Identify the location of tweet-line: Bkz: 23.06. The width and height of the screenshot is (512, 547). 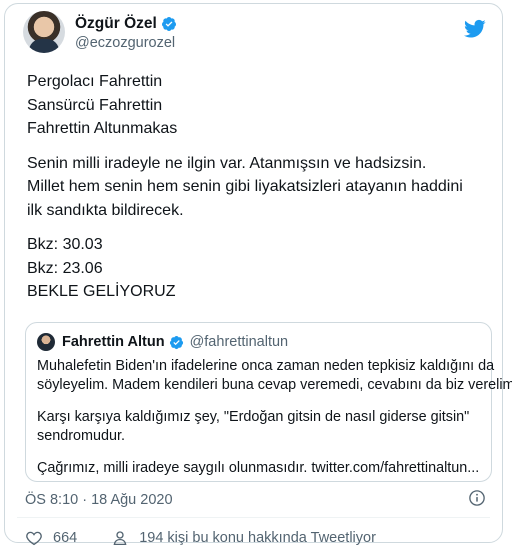
(65, 268).